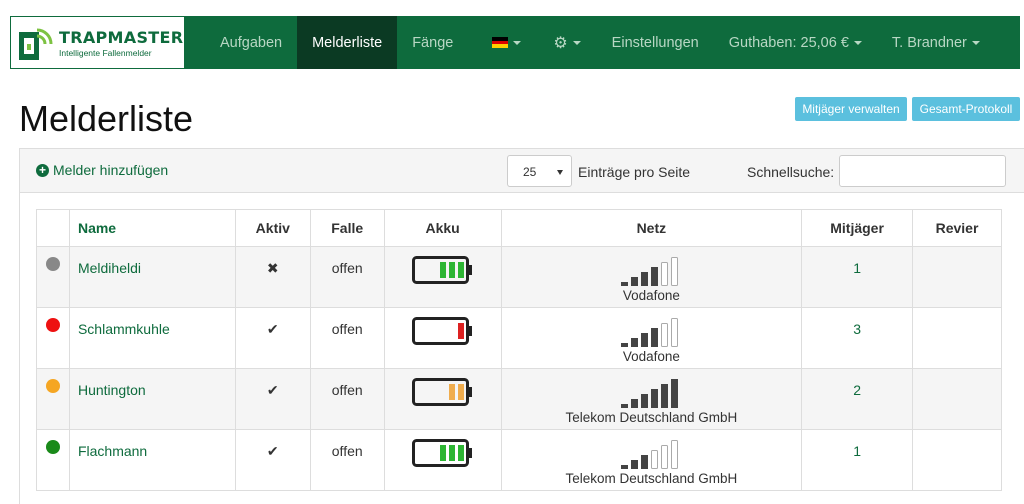 This screenshot has height=504, width=1024. Describe the element at coordinates (655, 42) in the screenshot. I see `nav-einstellungen: Einstellungen` at that location.